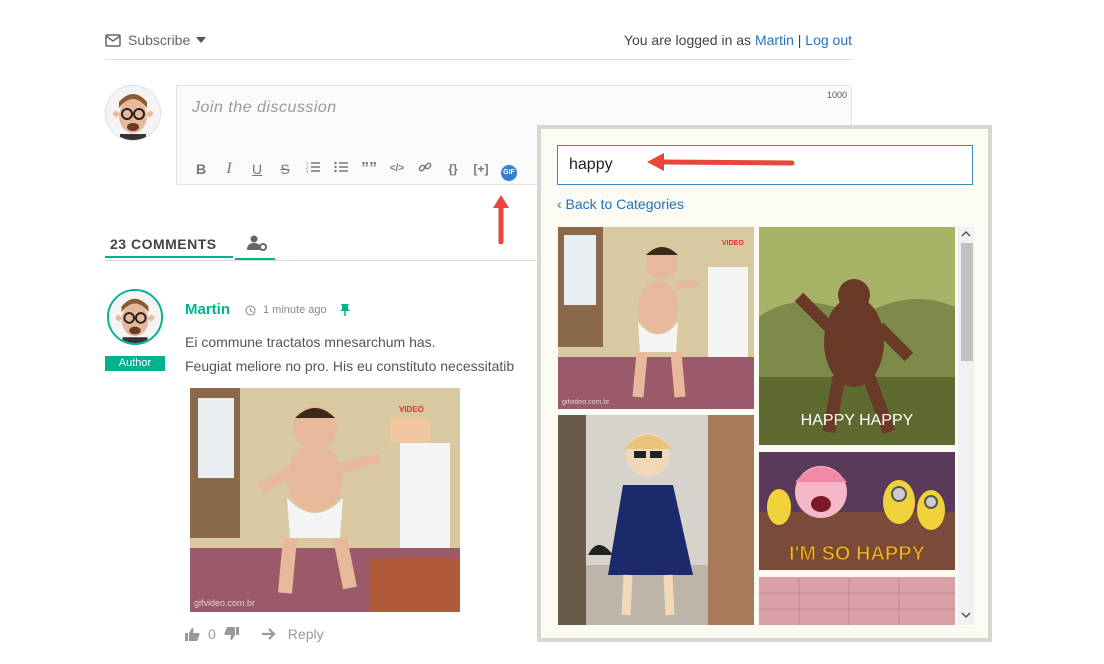 Image resolution: width=1104 pixels, height=664 pixels. I want to click on comments-tabs: 23 COMMENTS, so click(321, 246).